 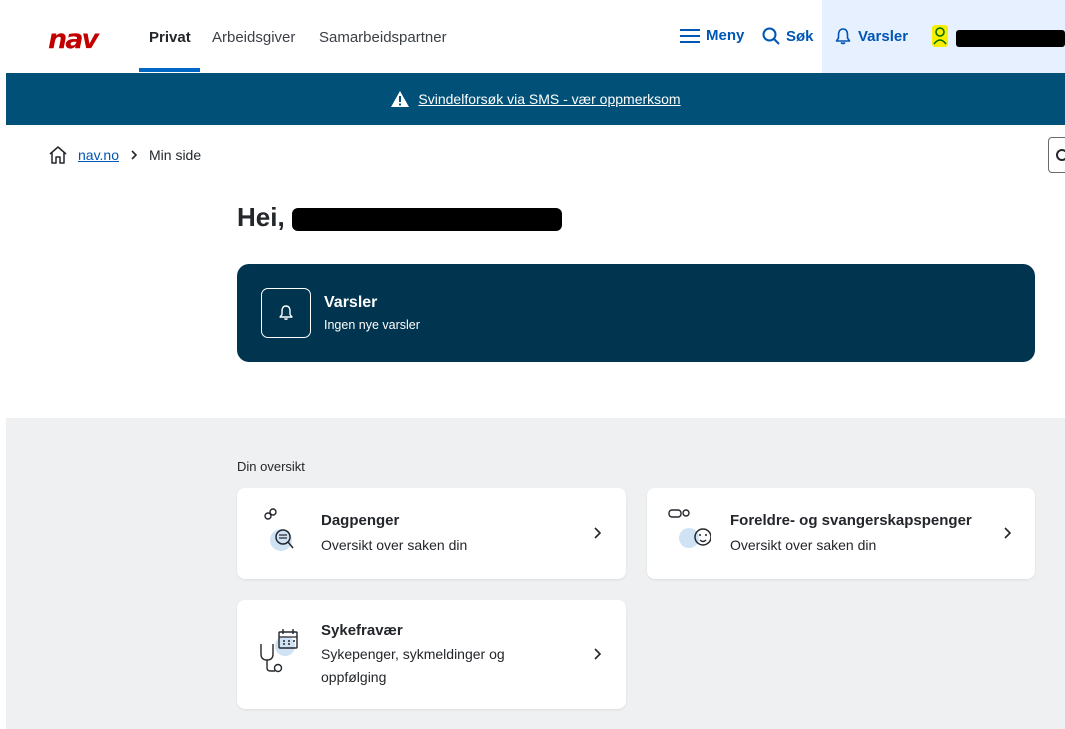 What do you see at coordinates (351, 302) in the screenshot?
I see `notifications-card-title: Varsler` at bounding box center [351, 302].